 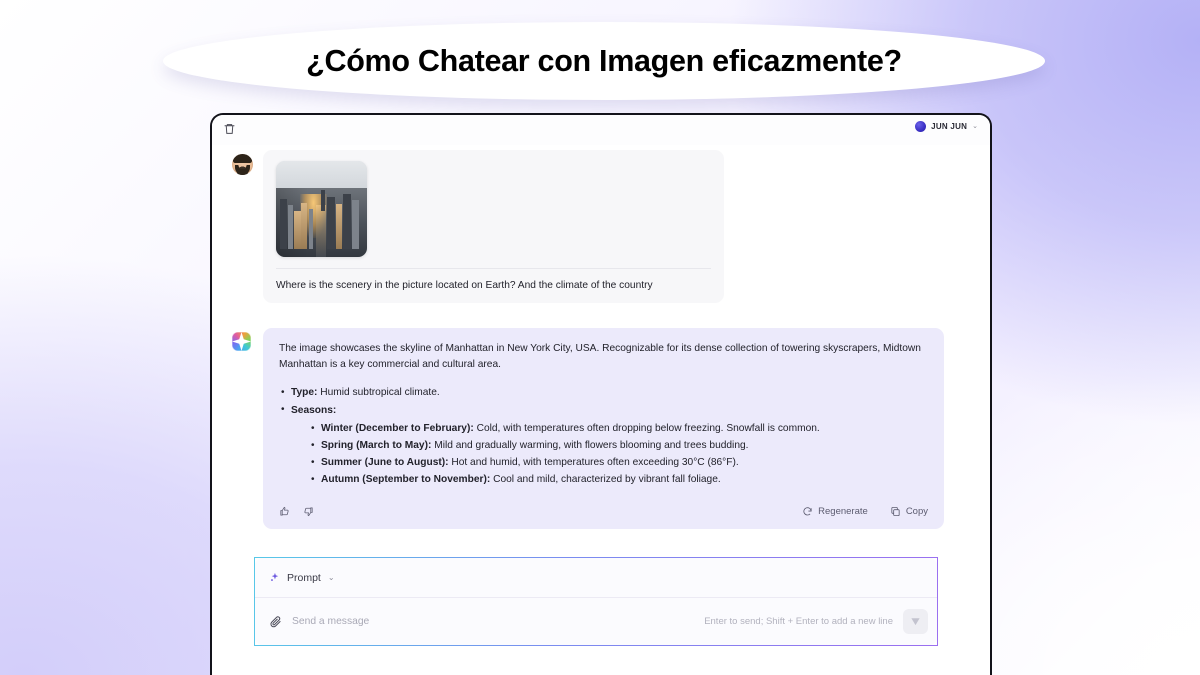 I want to click on send-icon, so click(x=915, y=622).